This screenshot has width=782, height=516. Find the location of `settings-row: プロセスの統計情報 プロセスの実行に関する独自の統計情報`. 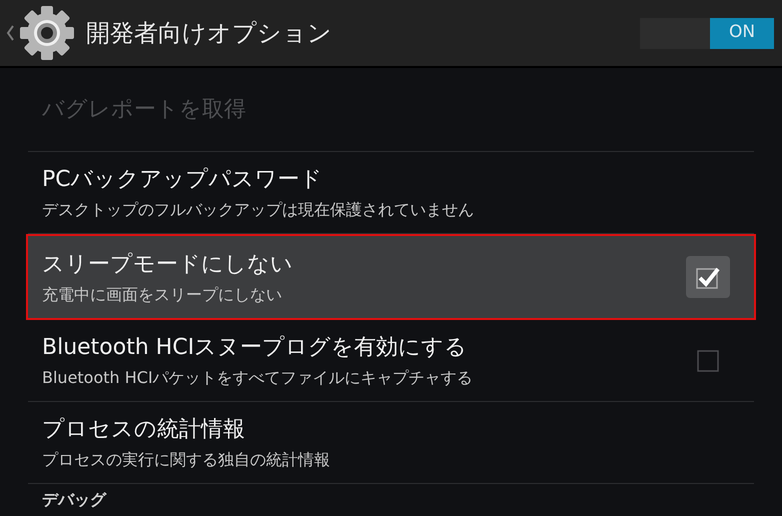

settings-row: プロセスの統計情報 プロセスの実行に関する独自の統計情報 is located at coordinates (391, 443).